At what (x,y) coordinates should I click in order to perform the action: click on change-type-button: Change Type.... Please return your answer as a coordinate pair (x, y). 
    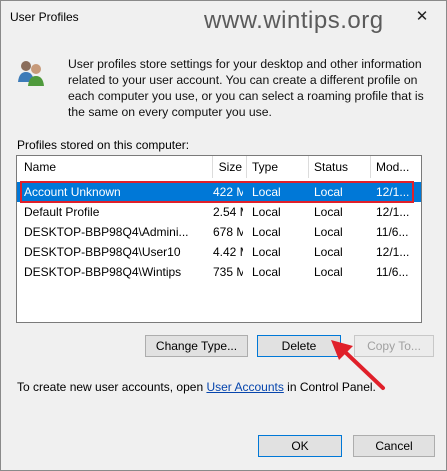
    Looking at the image, I should click on (196, 346).